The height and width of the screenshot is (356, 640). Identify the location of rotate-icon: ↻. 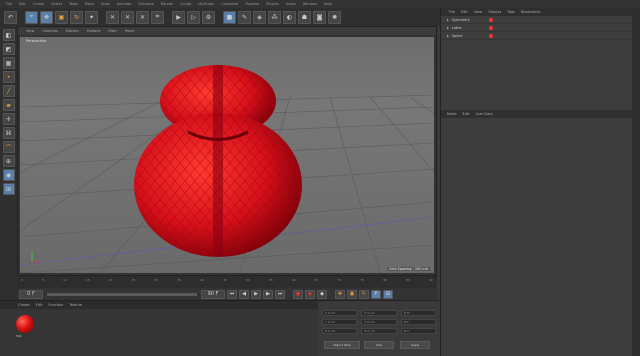
(76, 17).